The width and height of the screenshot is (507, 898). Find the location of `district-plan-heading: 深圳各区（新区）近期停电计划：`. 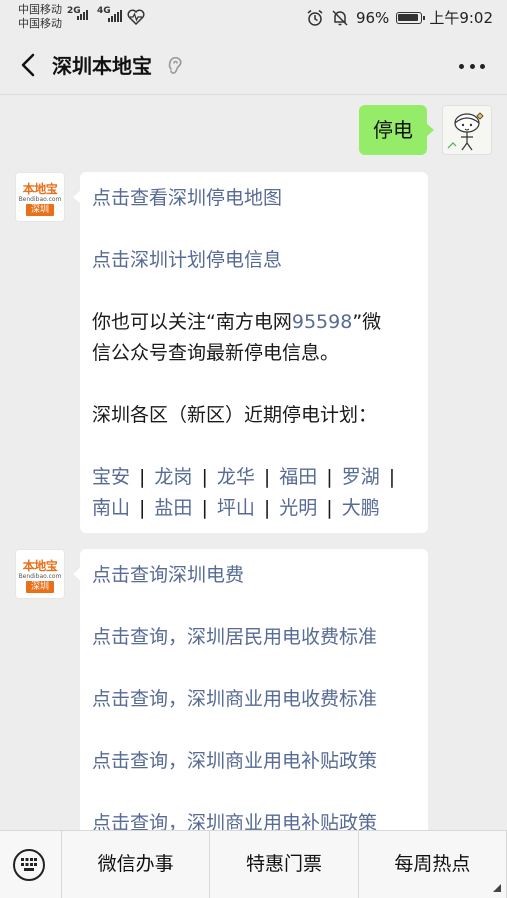

district-plan-heading: 深圳各区（新区）近期停电计划： is located at coordinates (235, 415).